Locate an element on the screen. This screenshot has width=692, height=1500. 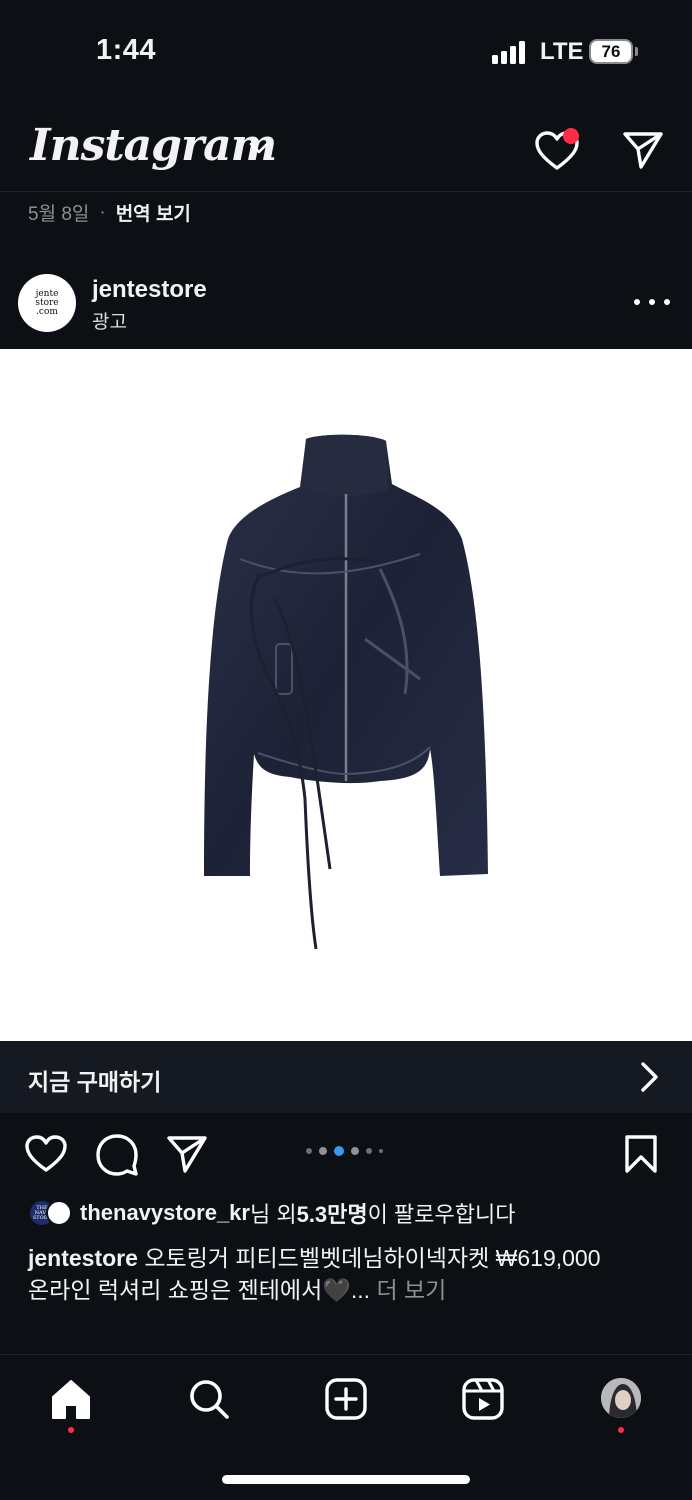
avatar-logo-text: jente store .com is located at coordinates (47, 302).